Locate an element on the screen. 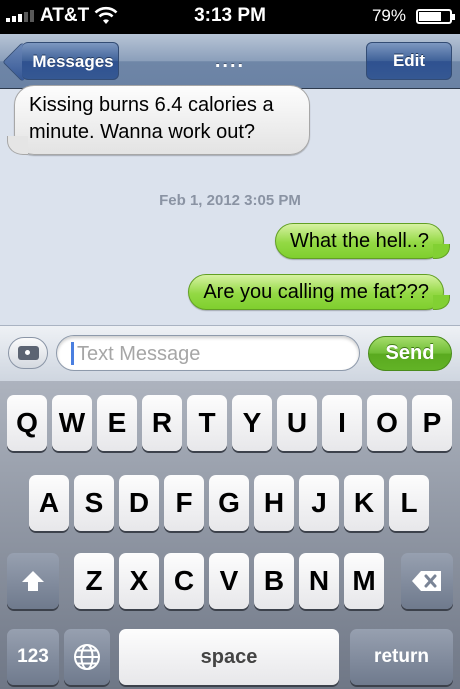 The width and height of the screenshot is (460, 689). key-x: X is located at coordinates (139, 581).